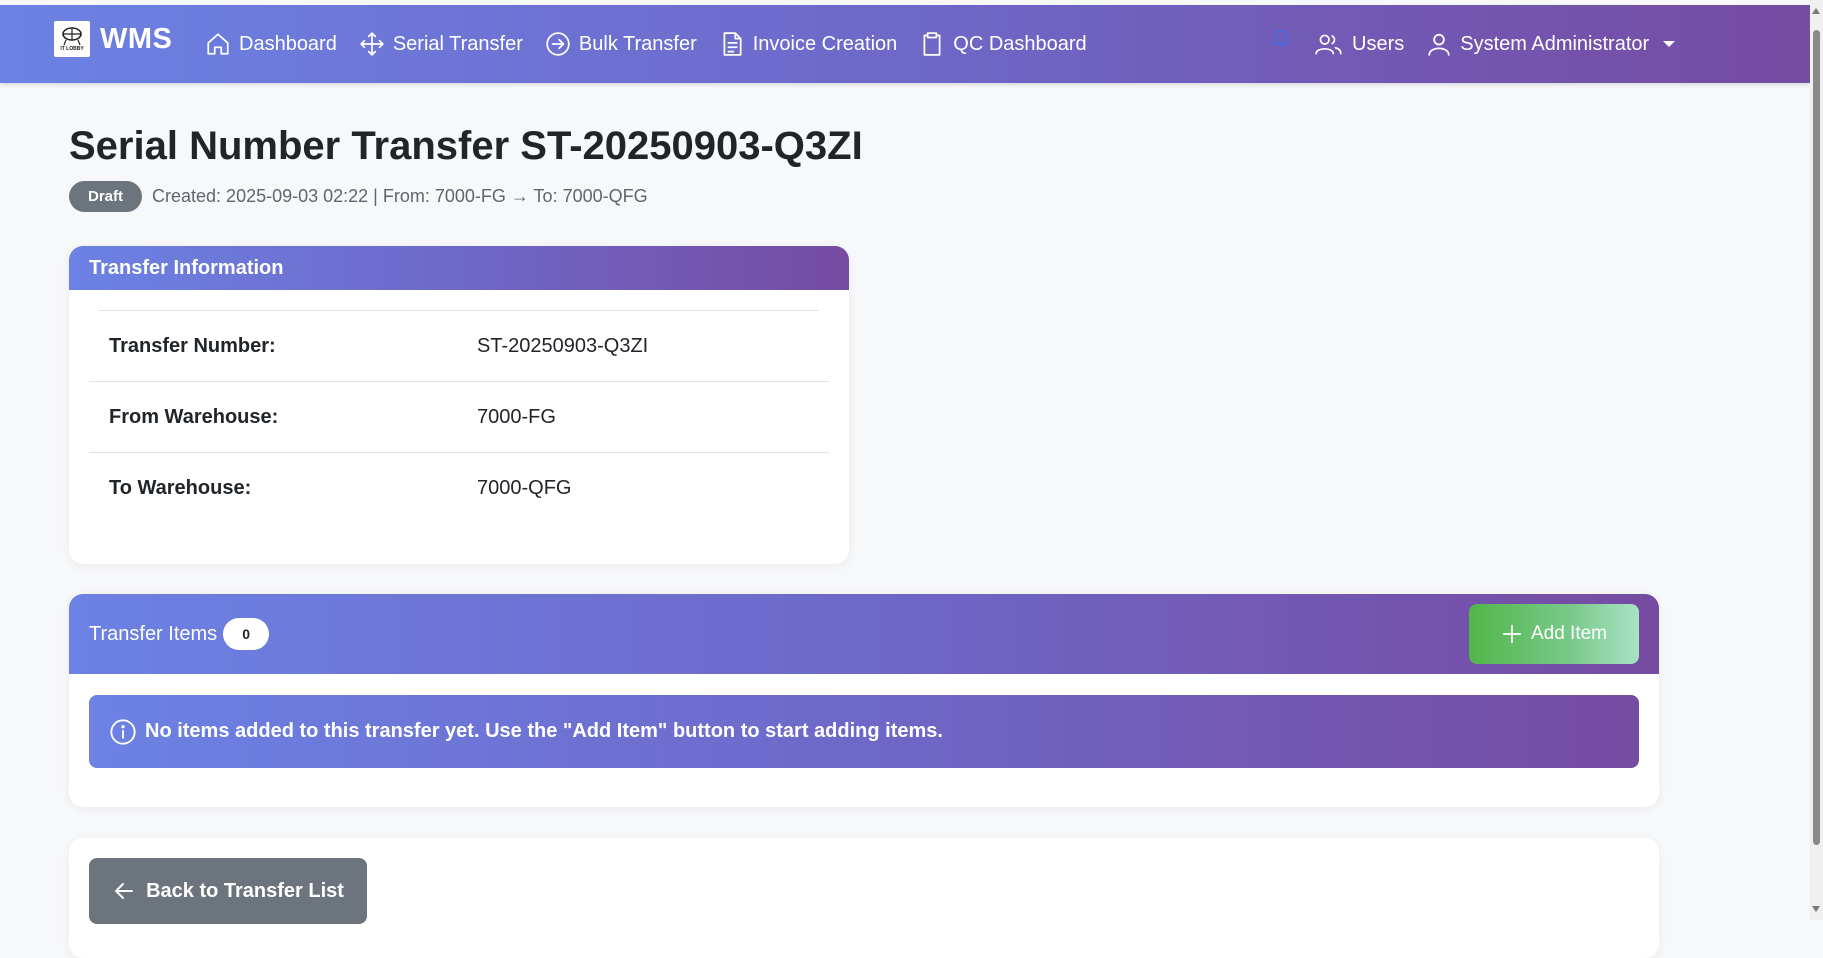 The image size is (1823, 958). I want to click on arrow-right-circle-icon, so click(558, 44).